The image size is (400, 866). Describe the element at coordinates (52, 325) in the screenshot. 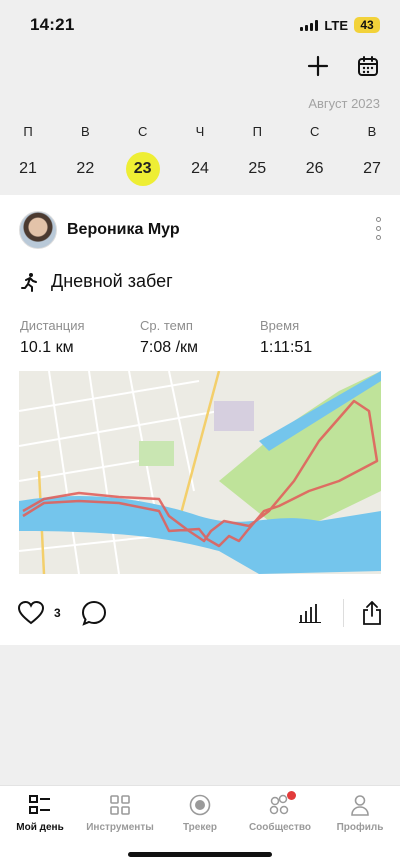

I see `stat-label: Дистанция` at that location.